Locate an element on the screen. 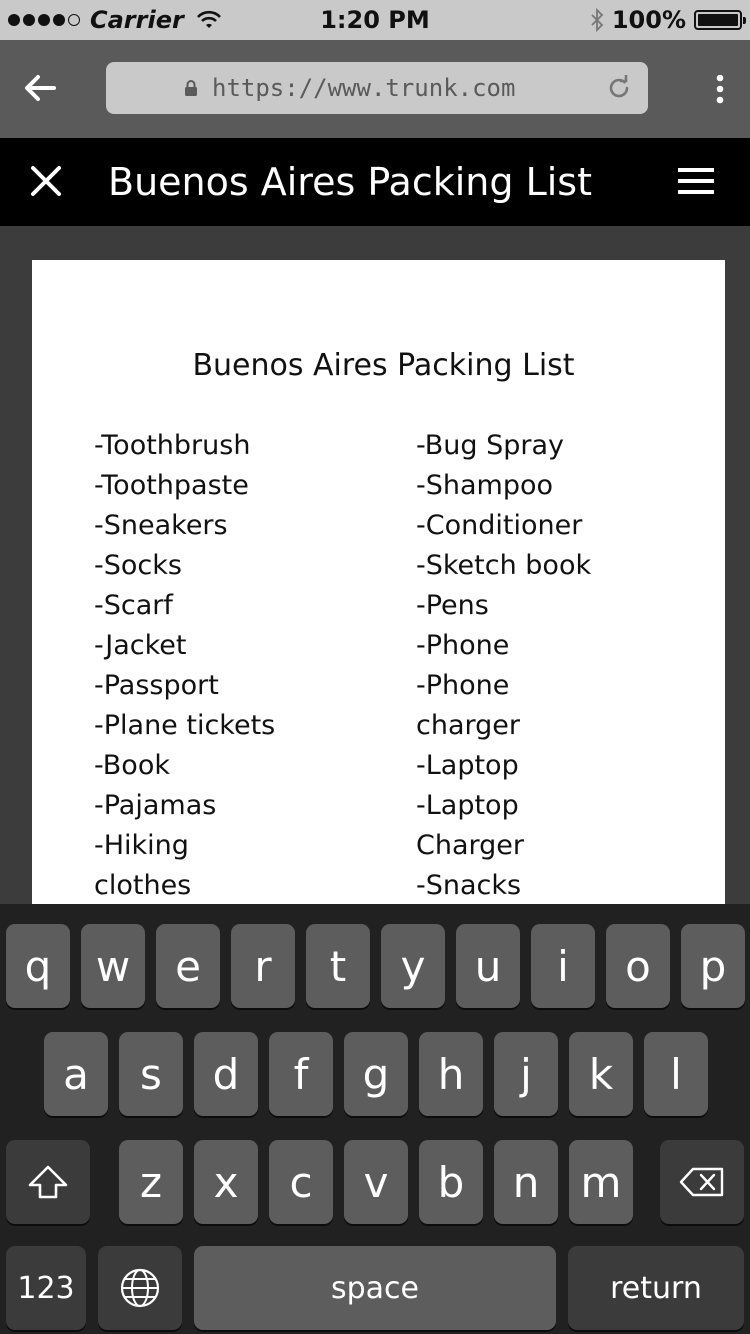 Image resolution: width=750 pixels, height=1334 pixels. key-s: s is located at coordinates (151, 1074).